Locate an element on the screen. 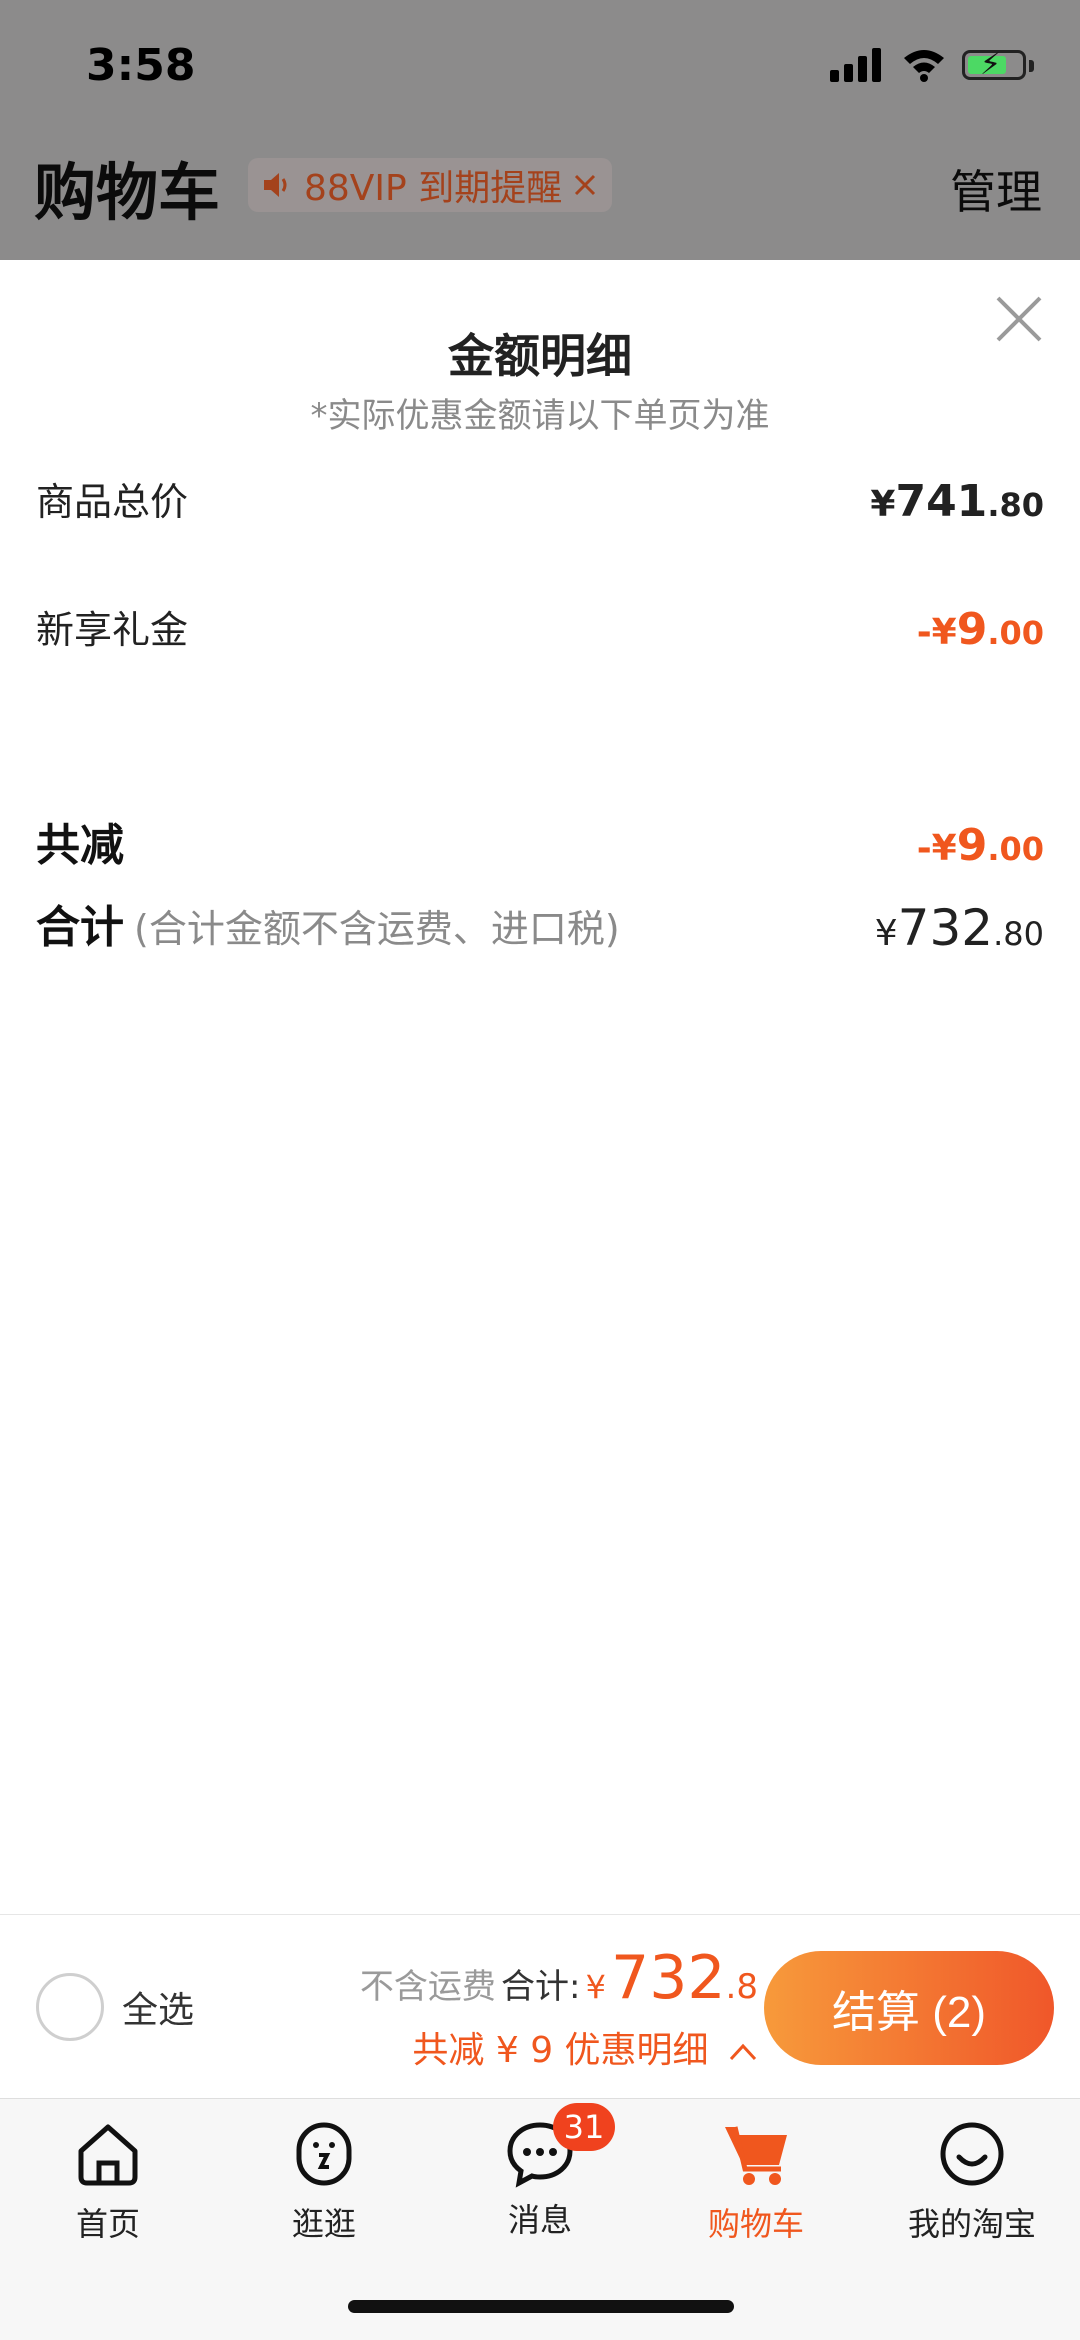 This screenshot has height=2340, width=1080. tab-cart: 购物车 is located at coordinates (756, 2182).